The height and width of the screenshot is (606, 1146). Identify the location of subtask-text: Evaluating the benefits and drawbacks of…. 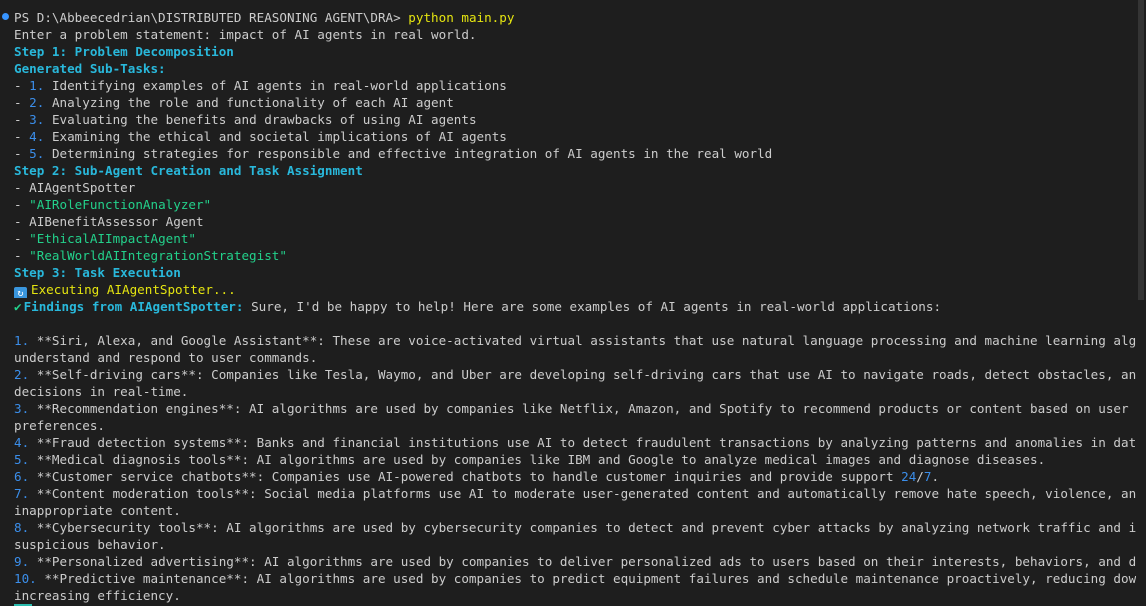
(264, 119).